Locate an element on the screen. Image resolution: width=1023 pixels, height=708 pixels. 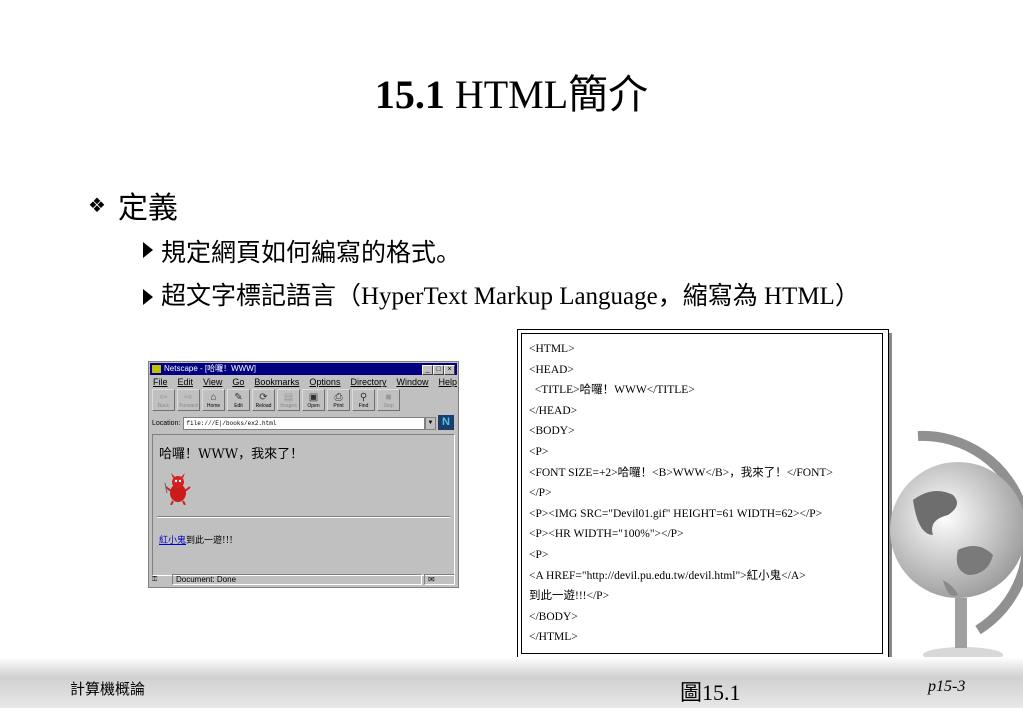
open-button: ▣ Open is located at coordinates (313, 400).